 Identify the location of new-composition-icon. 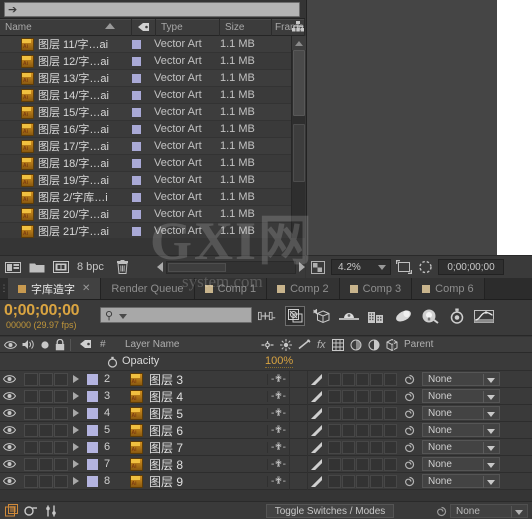
(13, 267).